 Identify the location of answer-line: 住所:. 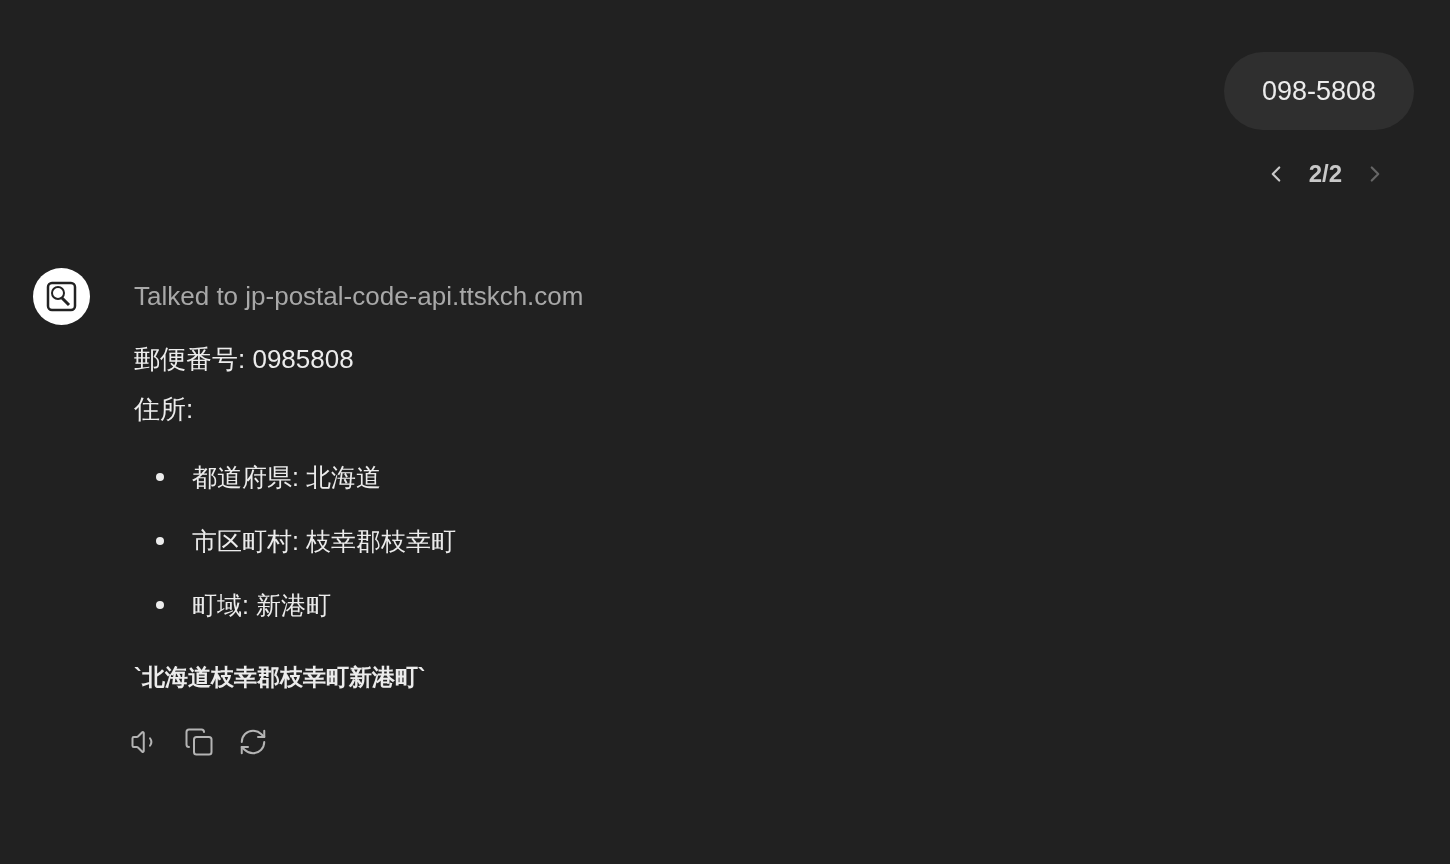
(164, 409).